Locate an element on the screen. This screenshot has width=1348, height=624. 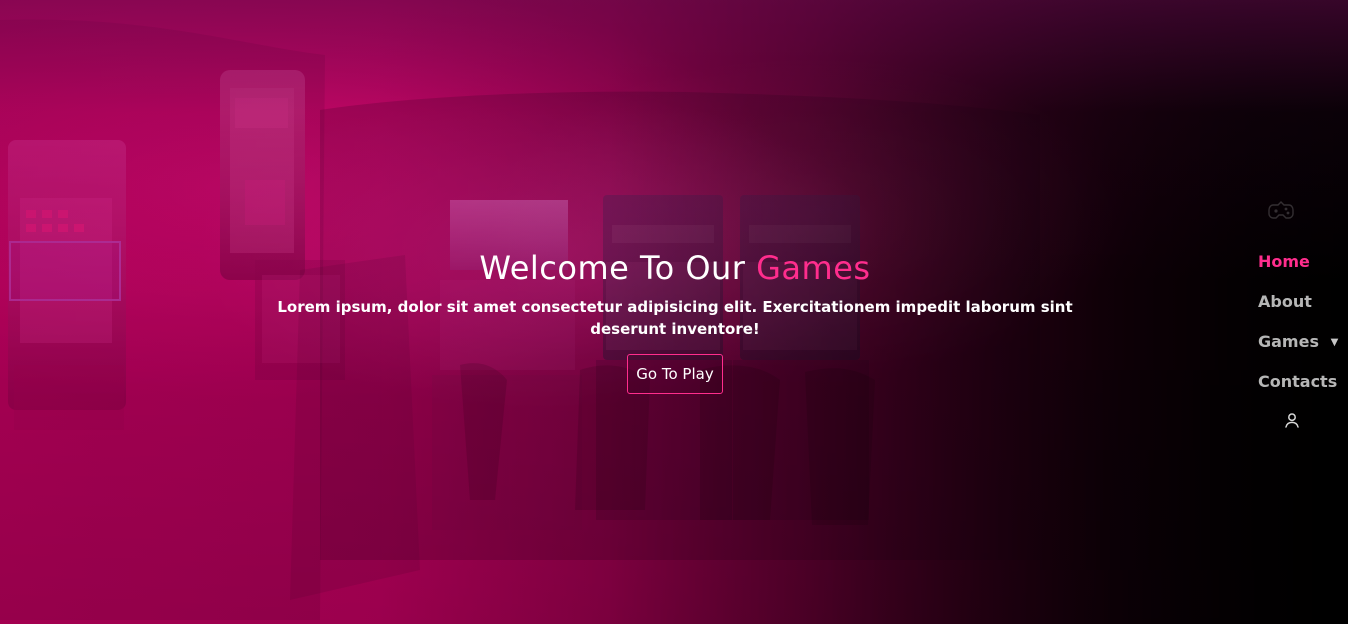
nav-item-contacts: Contacts is located at coordinates (1298, 392).